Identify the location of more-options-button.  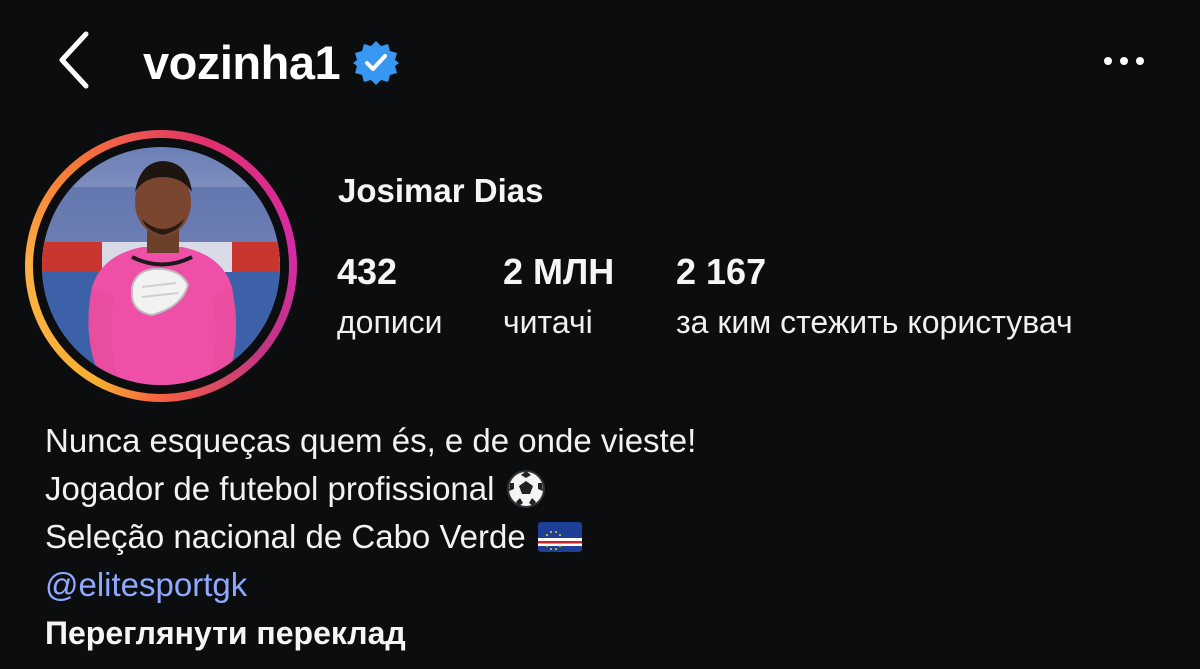
(1124, 61).